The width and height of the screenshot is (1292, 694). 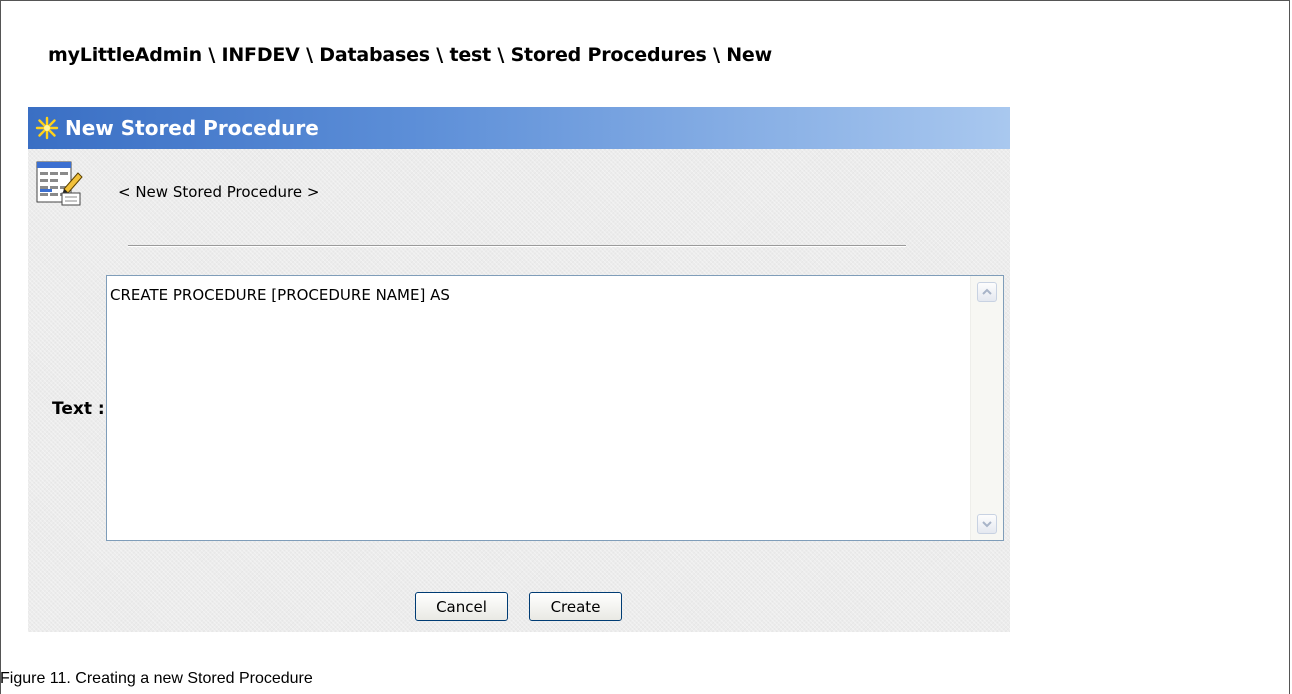 I want to click on panel-title: New Stored Procedure, so click(x=192, y=128).